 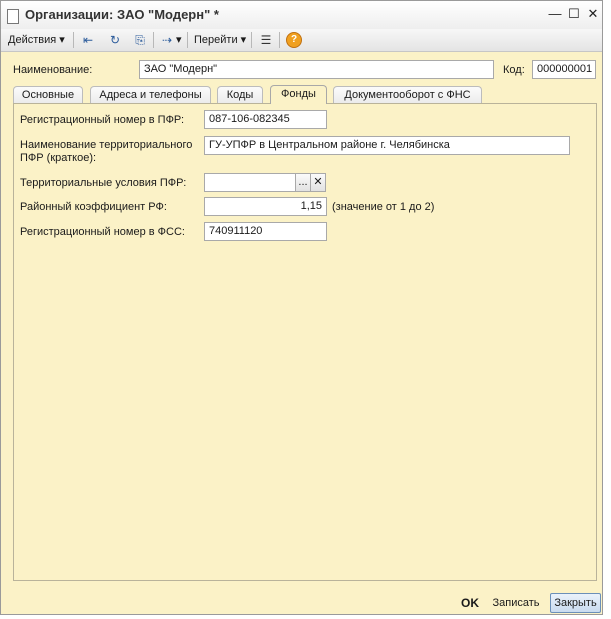 I want to click on document-icon, so click(x=13, y=16).